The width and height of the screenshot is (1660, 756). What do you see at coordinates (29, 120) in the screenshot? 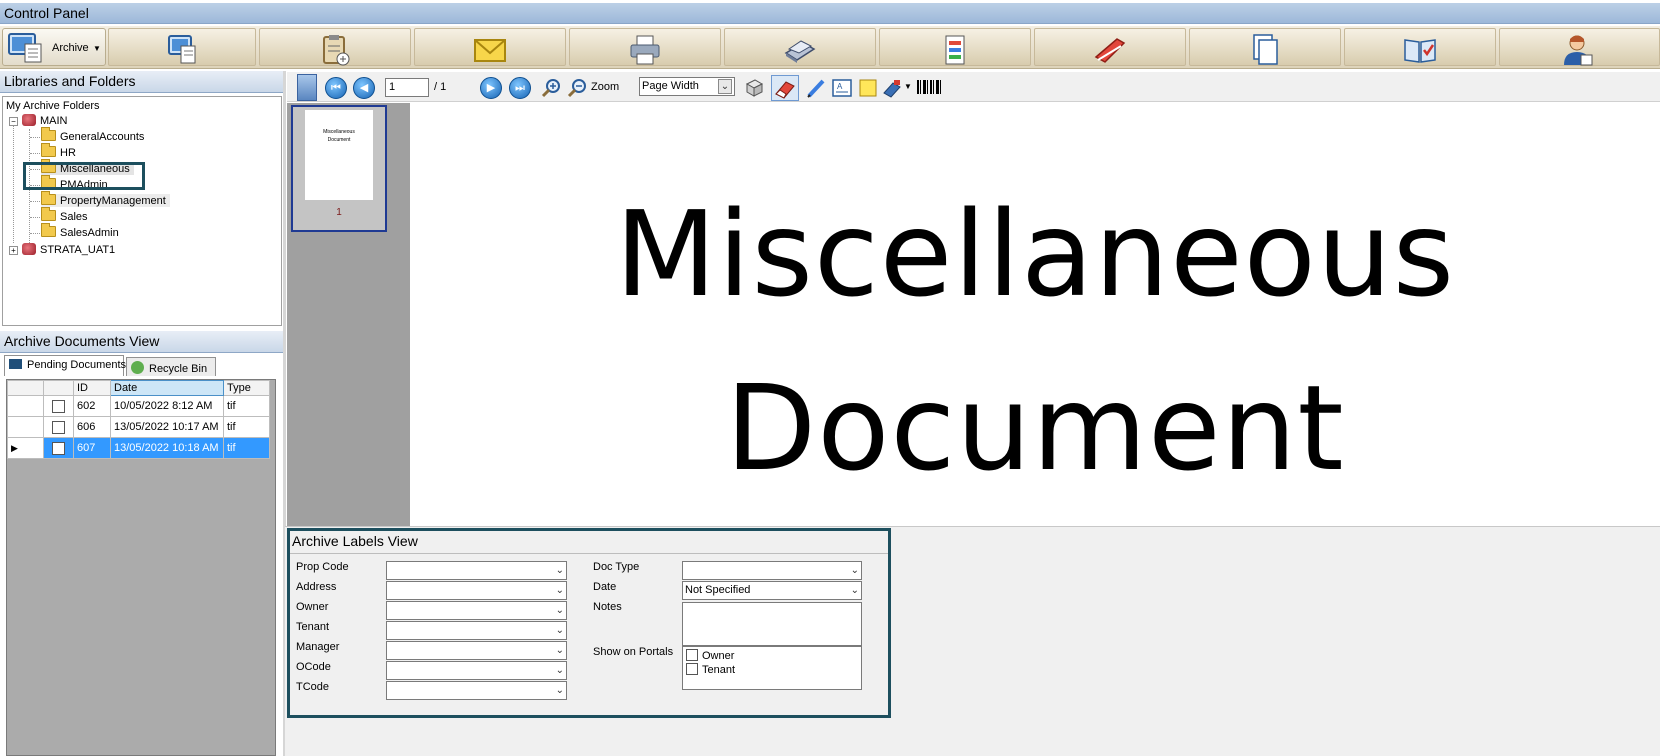
I see `database-icon` at bounding box center [29, 120].